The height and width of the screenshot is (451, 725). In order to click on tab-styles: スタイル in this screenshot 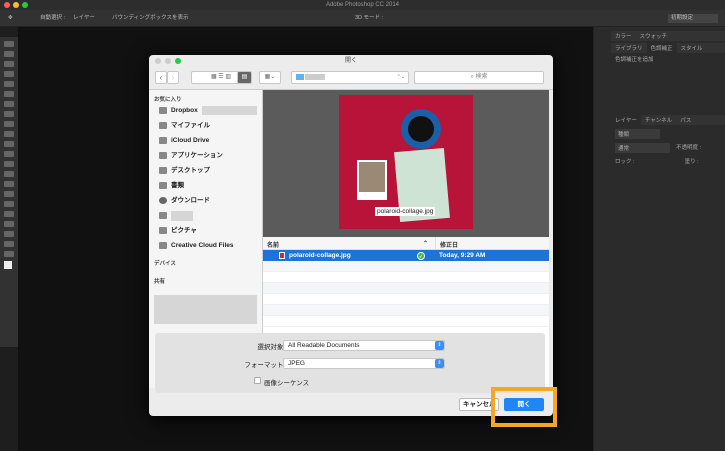, I will do `click(692, 48)`.